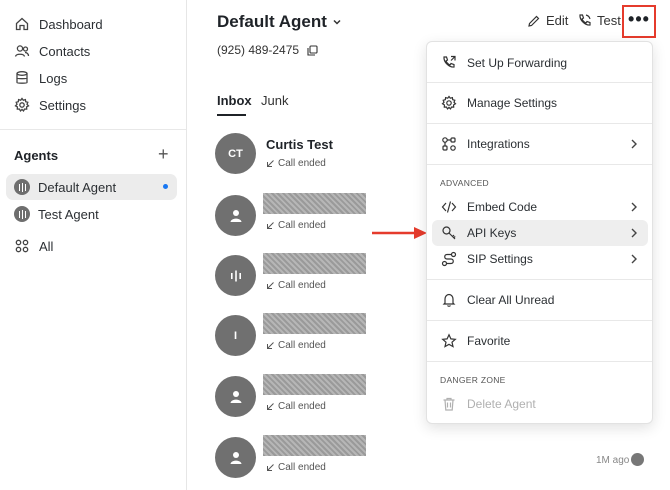 The width and height of the screenshot is (670, 490). I want to click on sidebar-item-logs: Logs, so click(40, 78).